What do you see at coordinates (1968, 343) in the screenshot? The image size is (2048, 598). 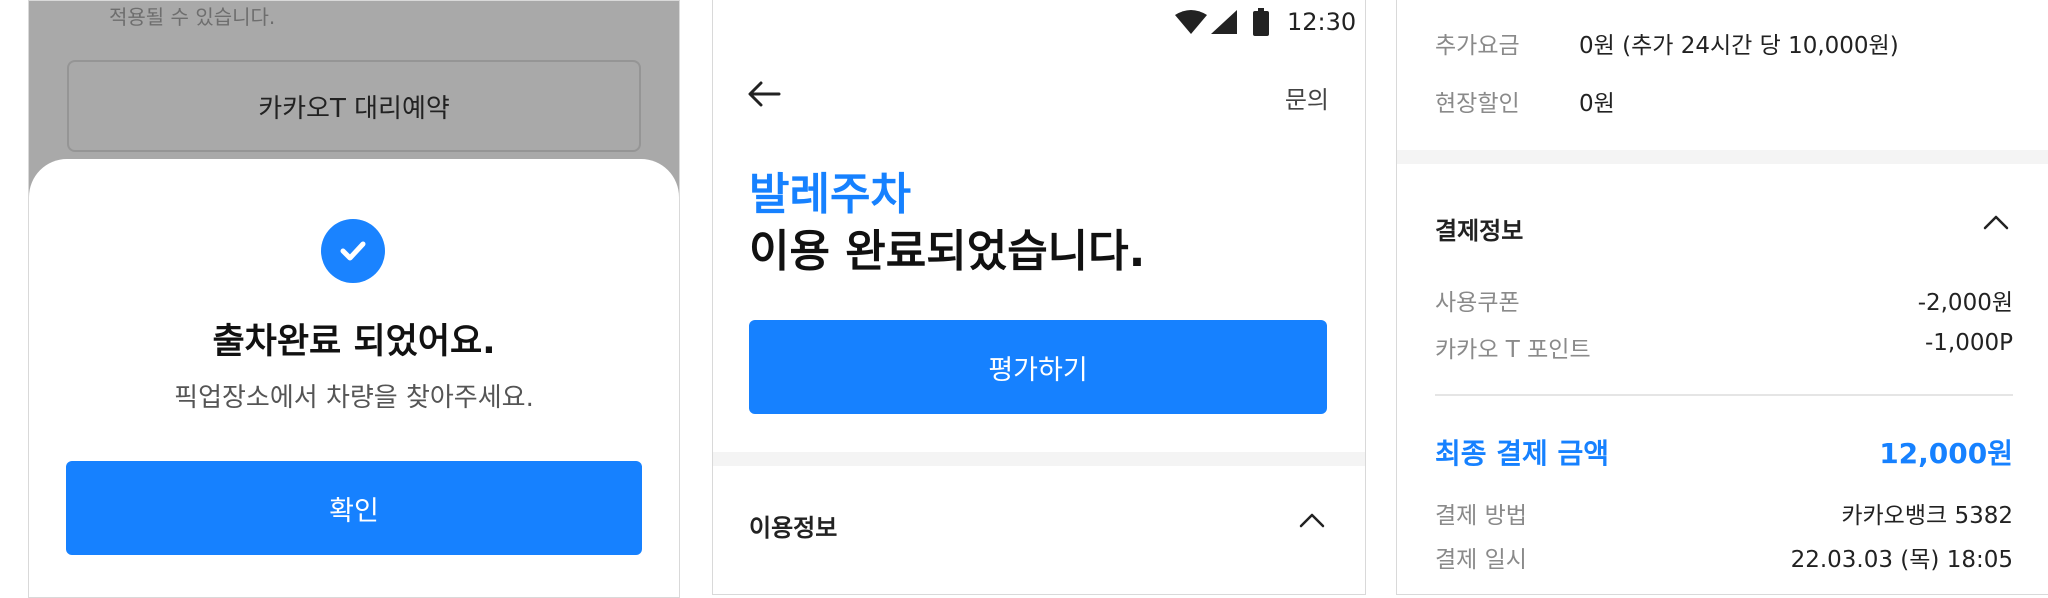 I see `point-value: -1,000P` at bounding box center [1968, 343].